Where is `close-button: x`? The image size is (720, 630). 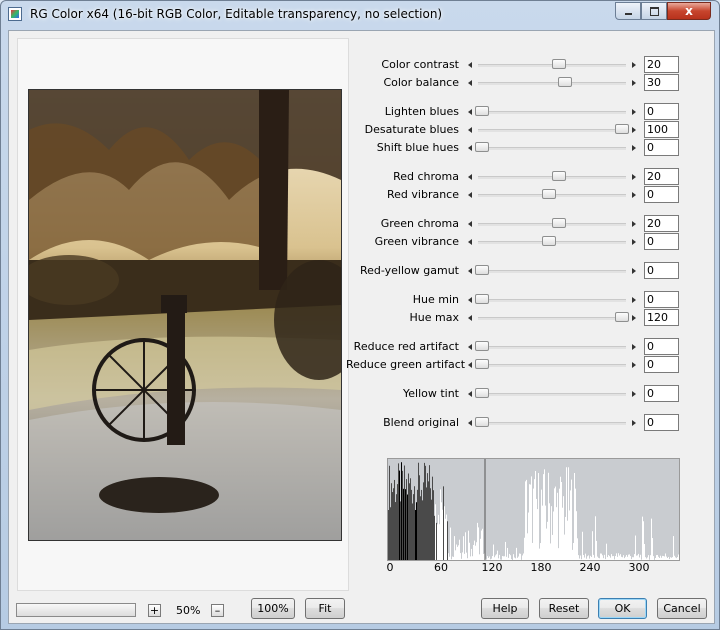 close-button: x is located at coordinates (689, 11).